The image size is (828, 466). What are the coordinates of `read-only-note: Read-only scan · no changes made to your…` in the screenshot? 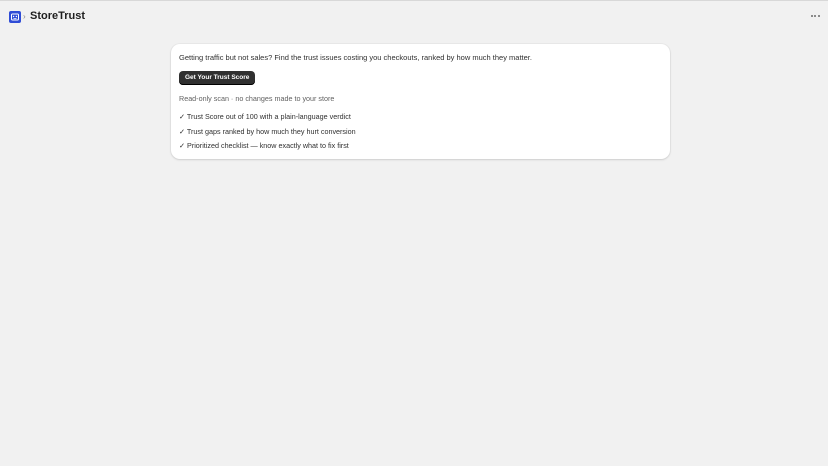 It's located at (257, 98).